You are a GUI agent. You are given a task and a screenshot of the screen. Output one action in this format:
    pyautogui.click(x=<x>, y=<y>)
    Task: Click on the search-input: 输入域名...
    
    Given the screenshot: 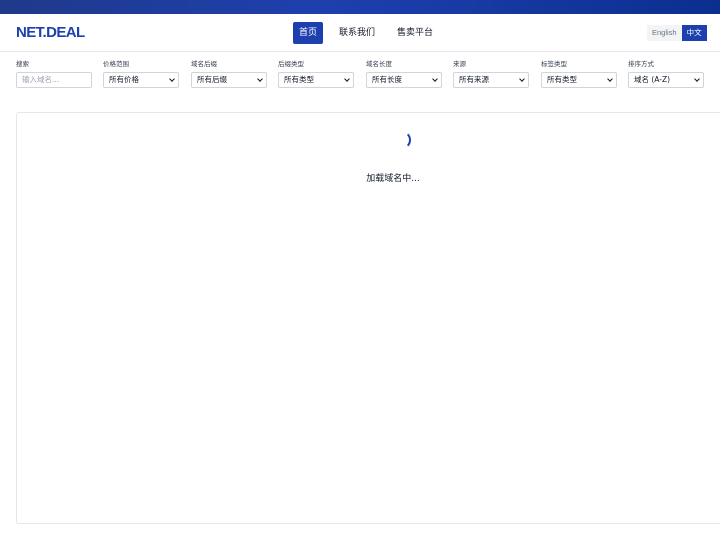 What is the action you would take?
    pyautogui.click(x=54, y=80)
    